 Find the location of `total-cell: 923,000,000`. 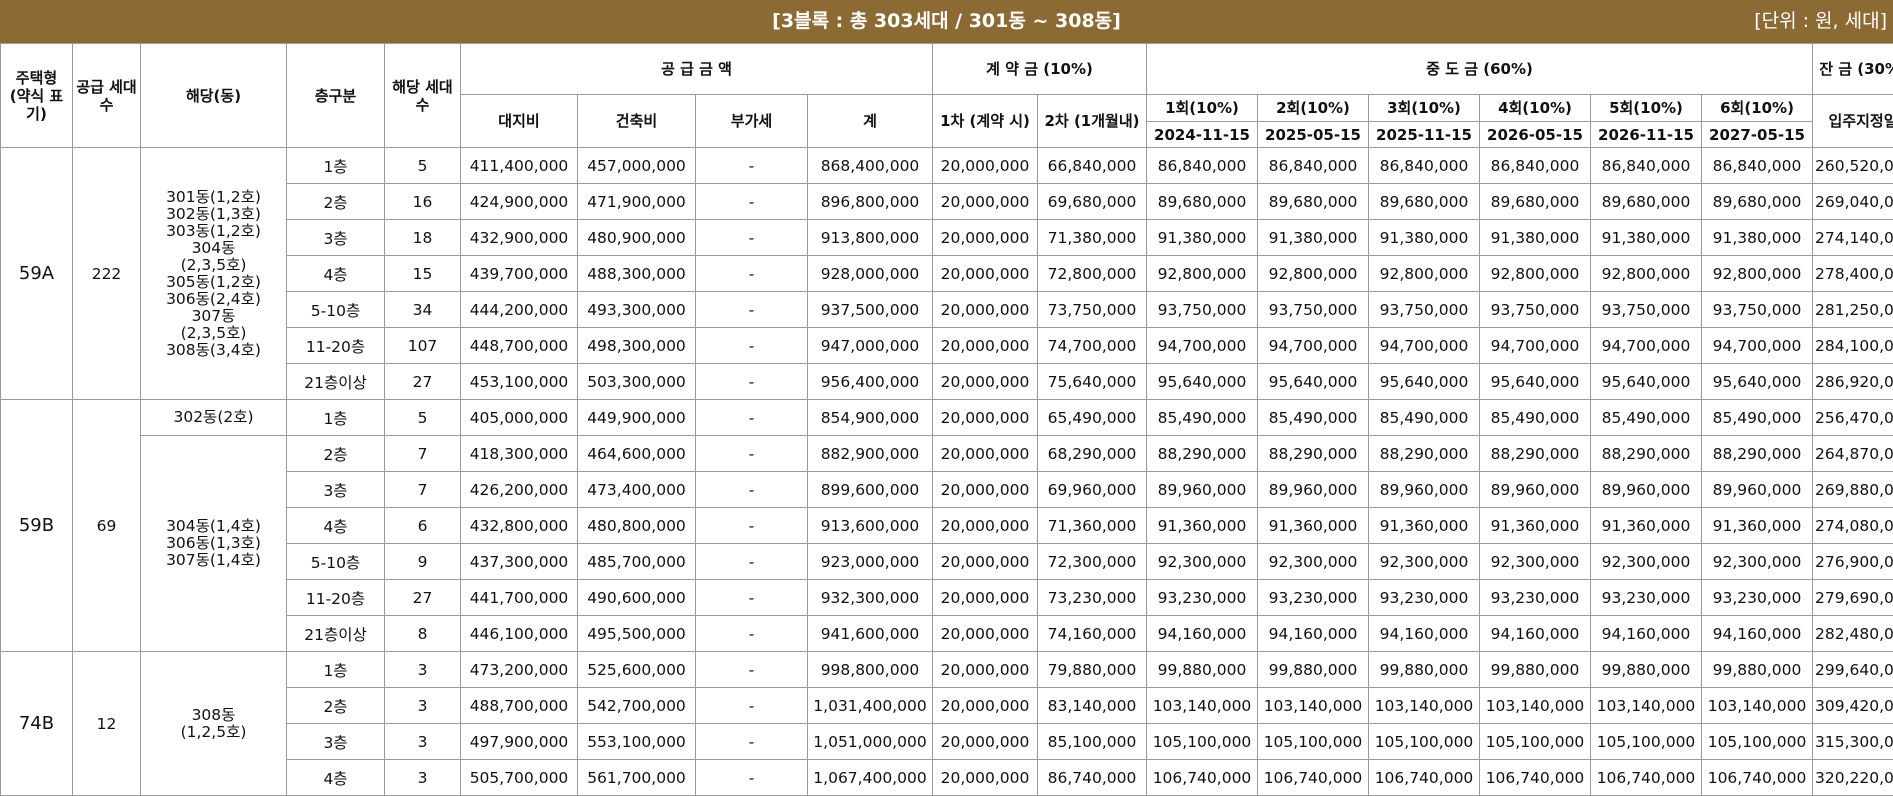

total-cell: 923,000,000 is located at coordinates (870, 562).